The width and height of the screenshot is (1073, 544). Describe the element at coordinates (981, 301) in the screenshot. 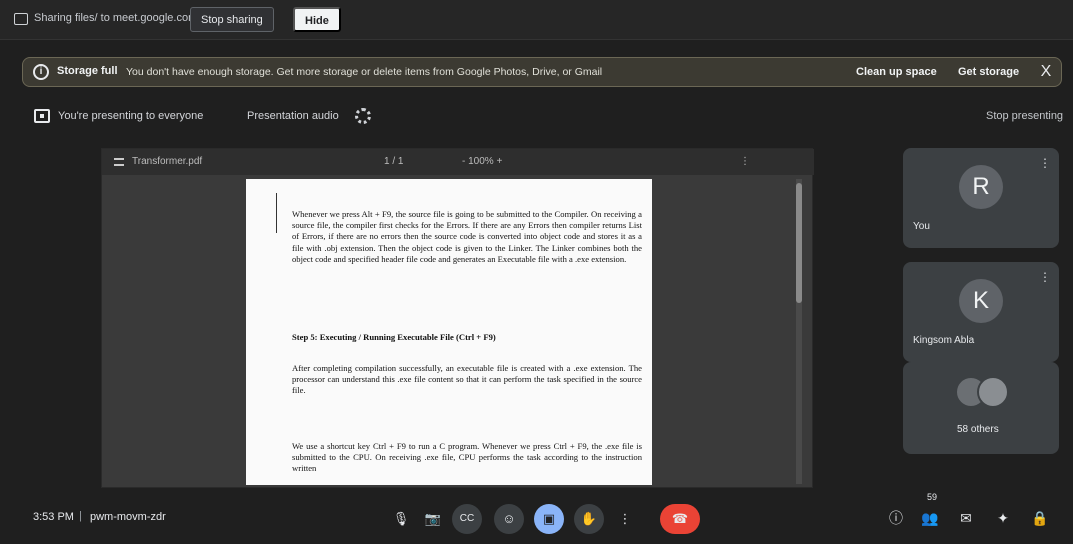

I see `avatar: K` at that location.